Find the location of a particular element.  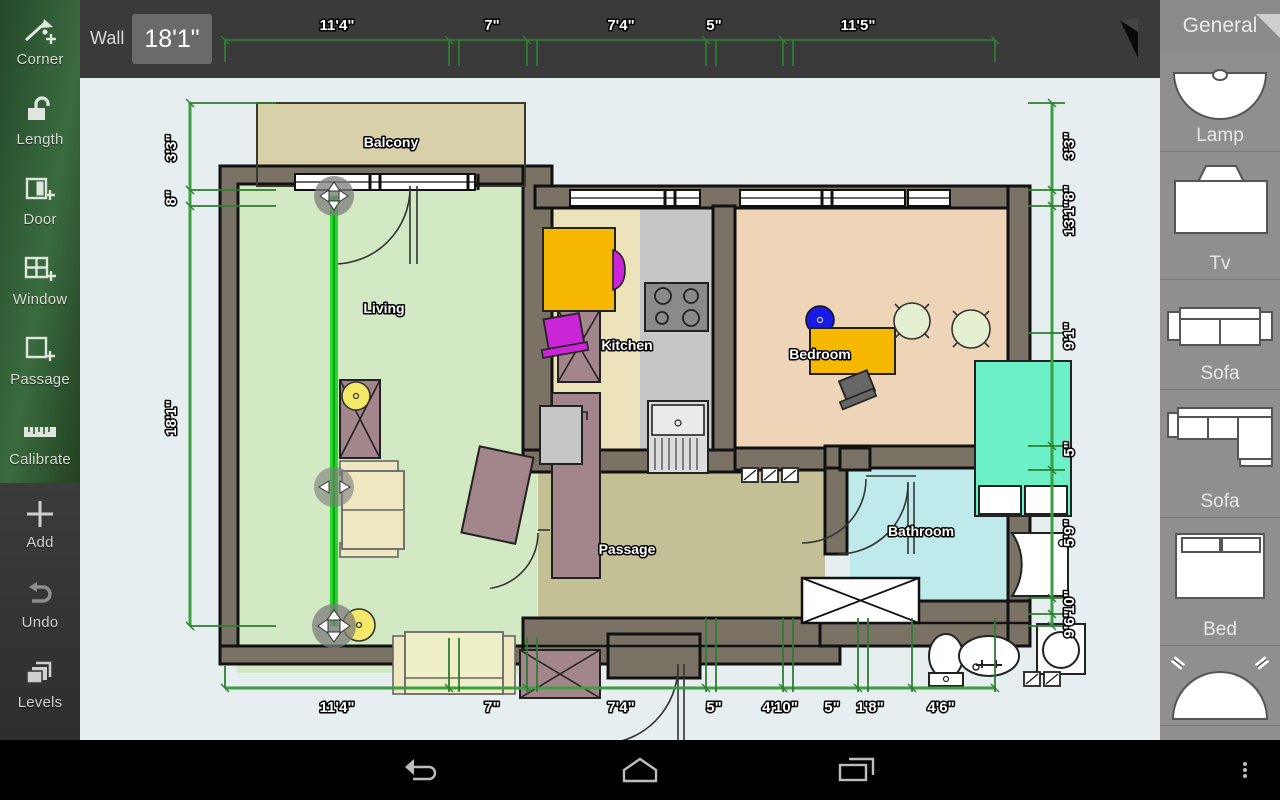

back-arrow-icon is located at coordinates (421, 770).